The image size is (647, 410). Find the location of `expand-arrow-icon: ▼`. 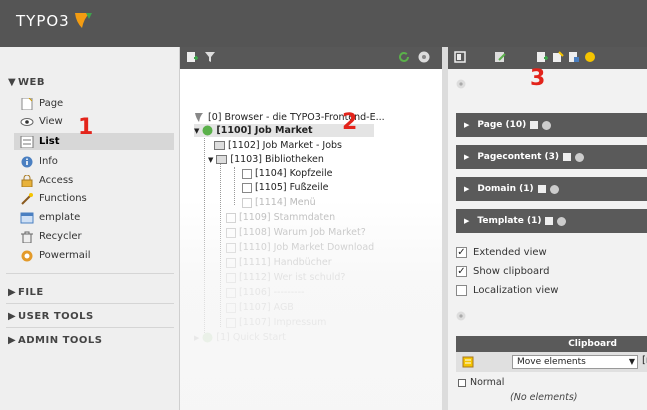

expand-arrow-icon: ▼ is located at coordinates (197, 130).